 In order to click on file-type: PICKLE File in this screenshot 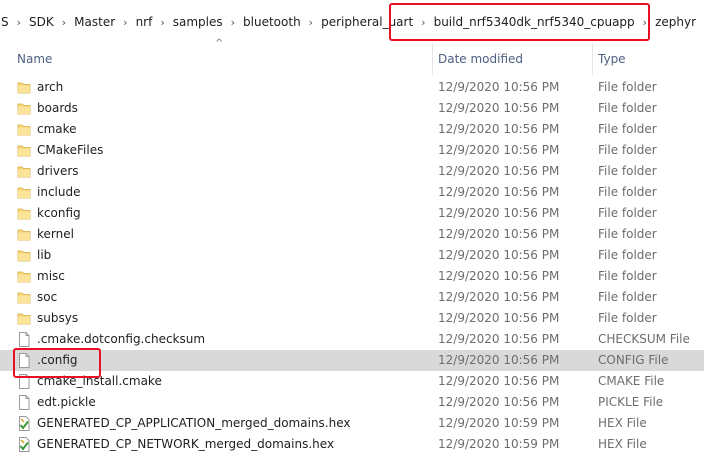, I will do `click(631, 402)`.